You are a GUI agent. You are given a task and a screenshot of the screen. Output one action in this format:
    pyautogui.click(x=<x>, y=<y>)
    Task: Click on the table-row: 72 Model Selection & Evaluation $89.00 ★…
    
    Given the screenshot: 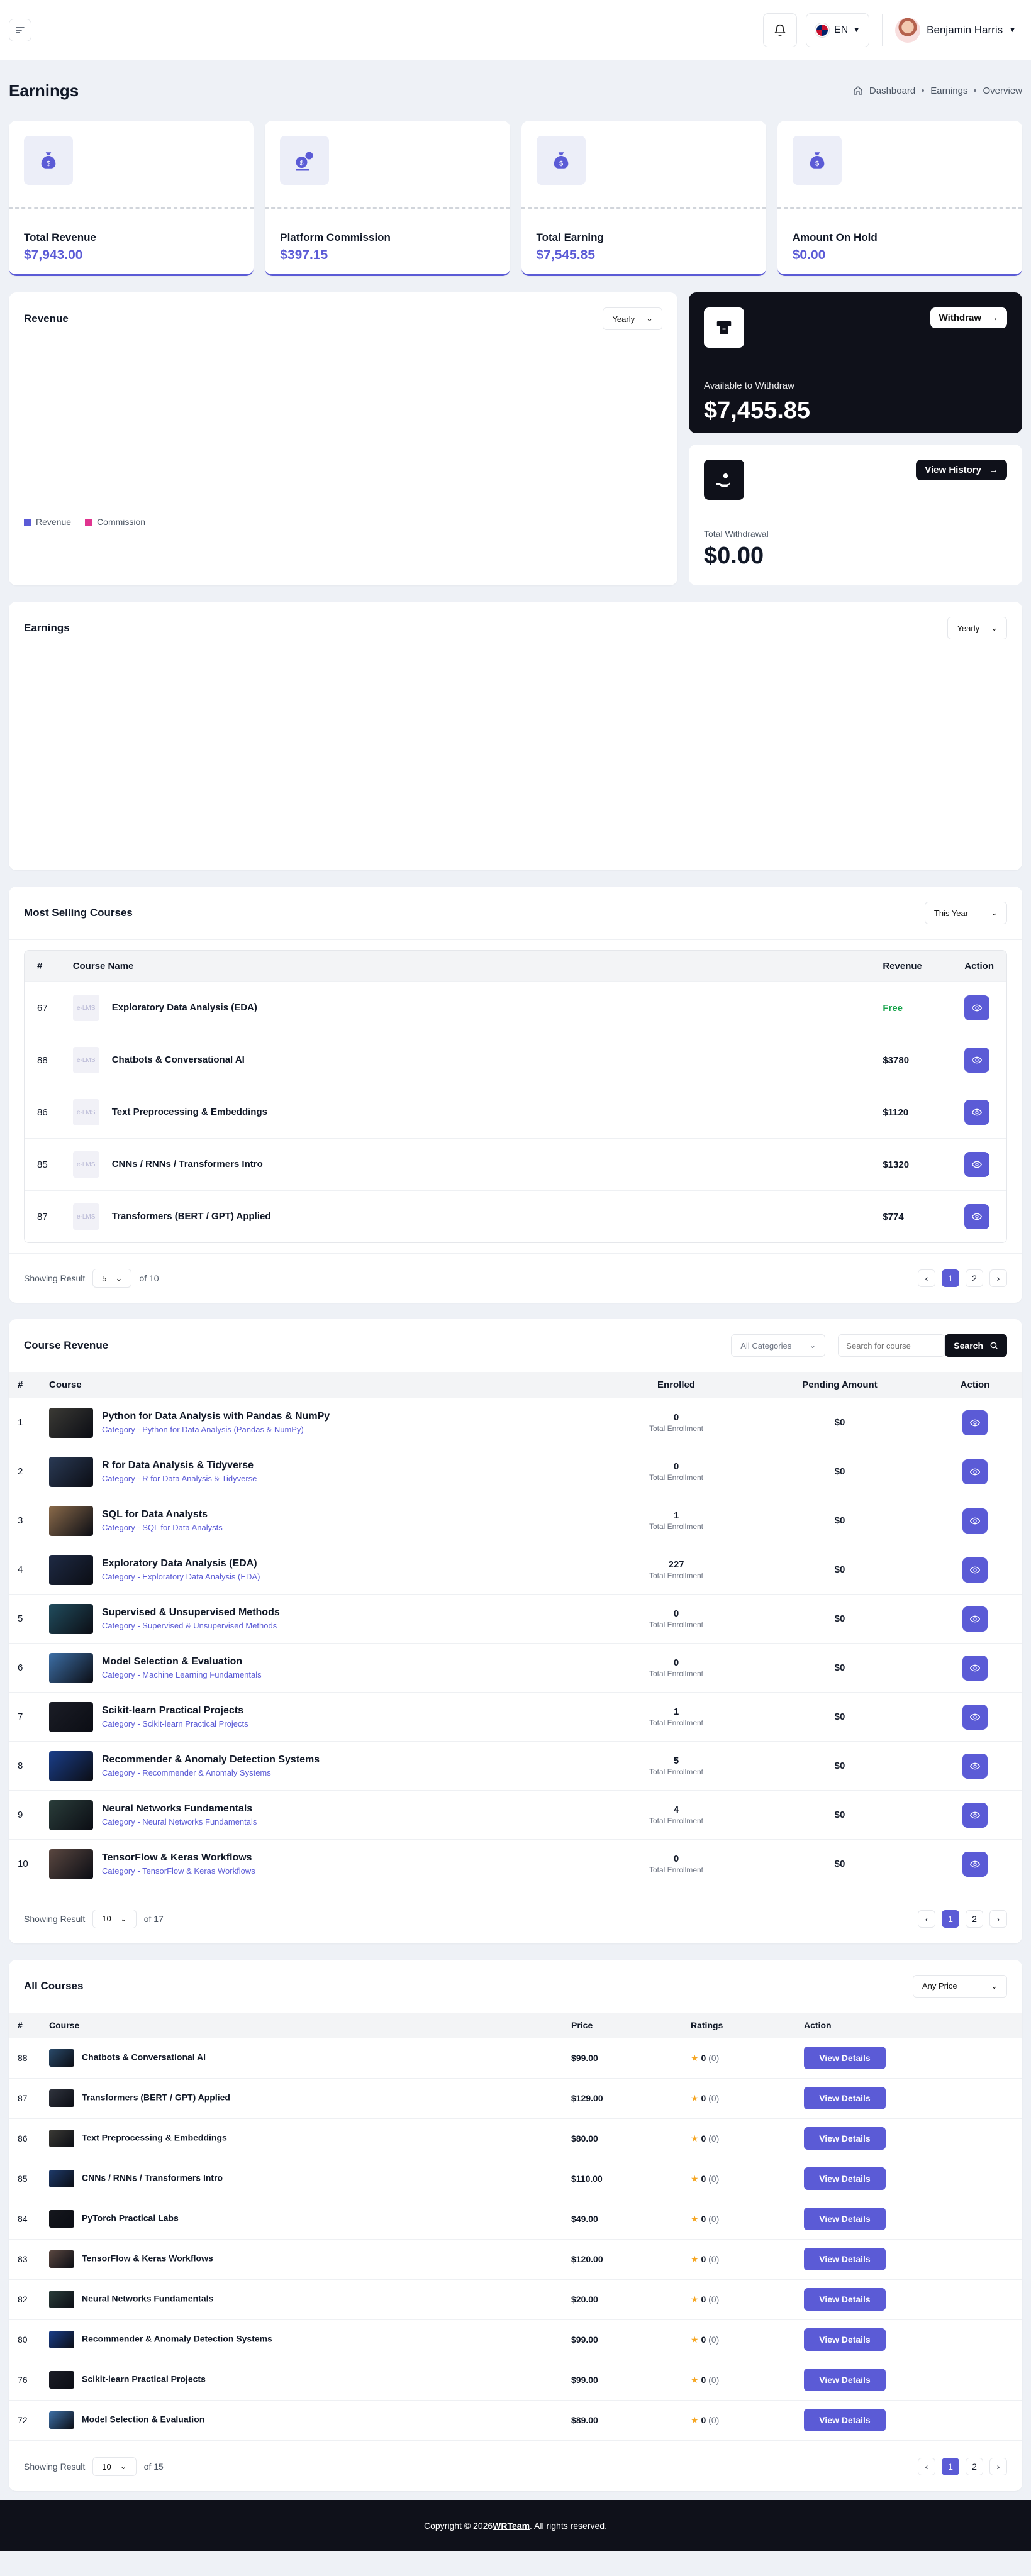 What is the action you would take?
    pyautogui.click(x=515, y=2419)
    